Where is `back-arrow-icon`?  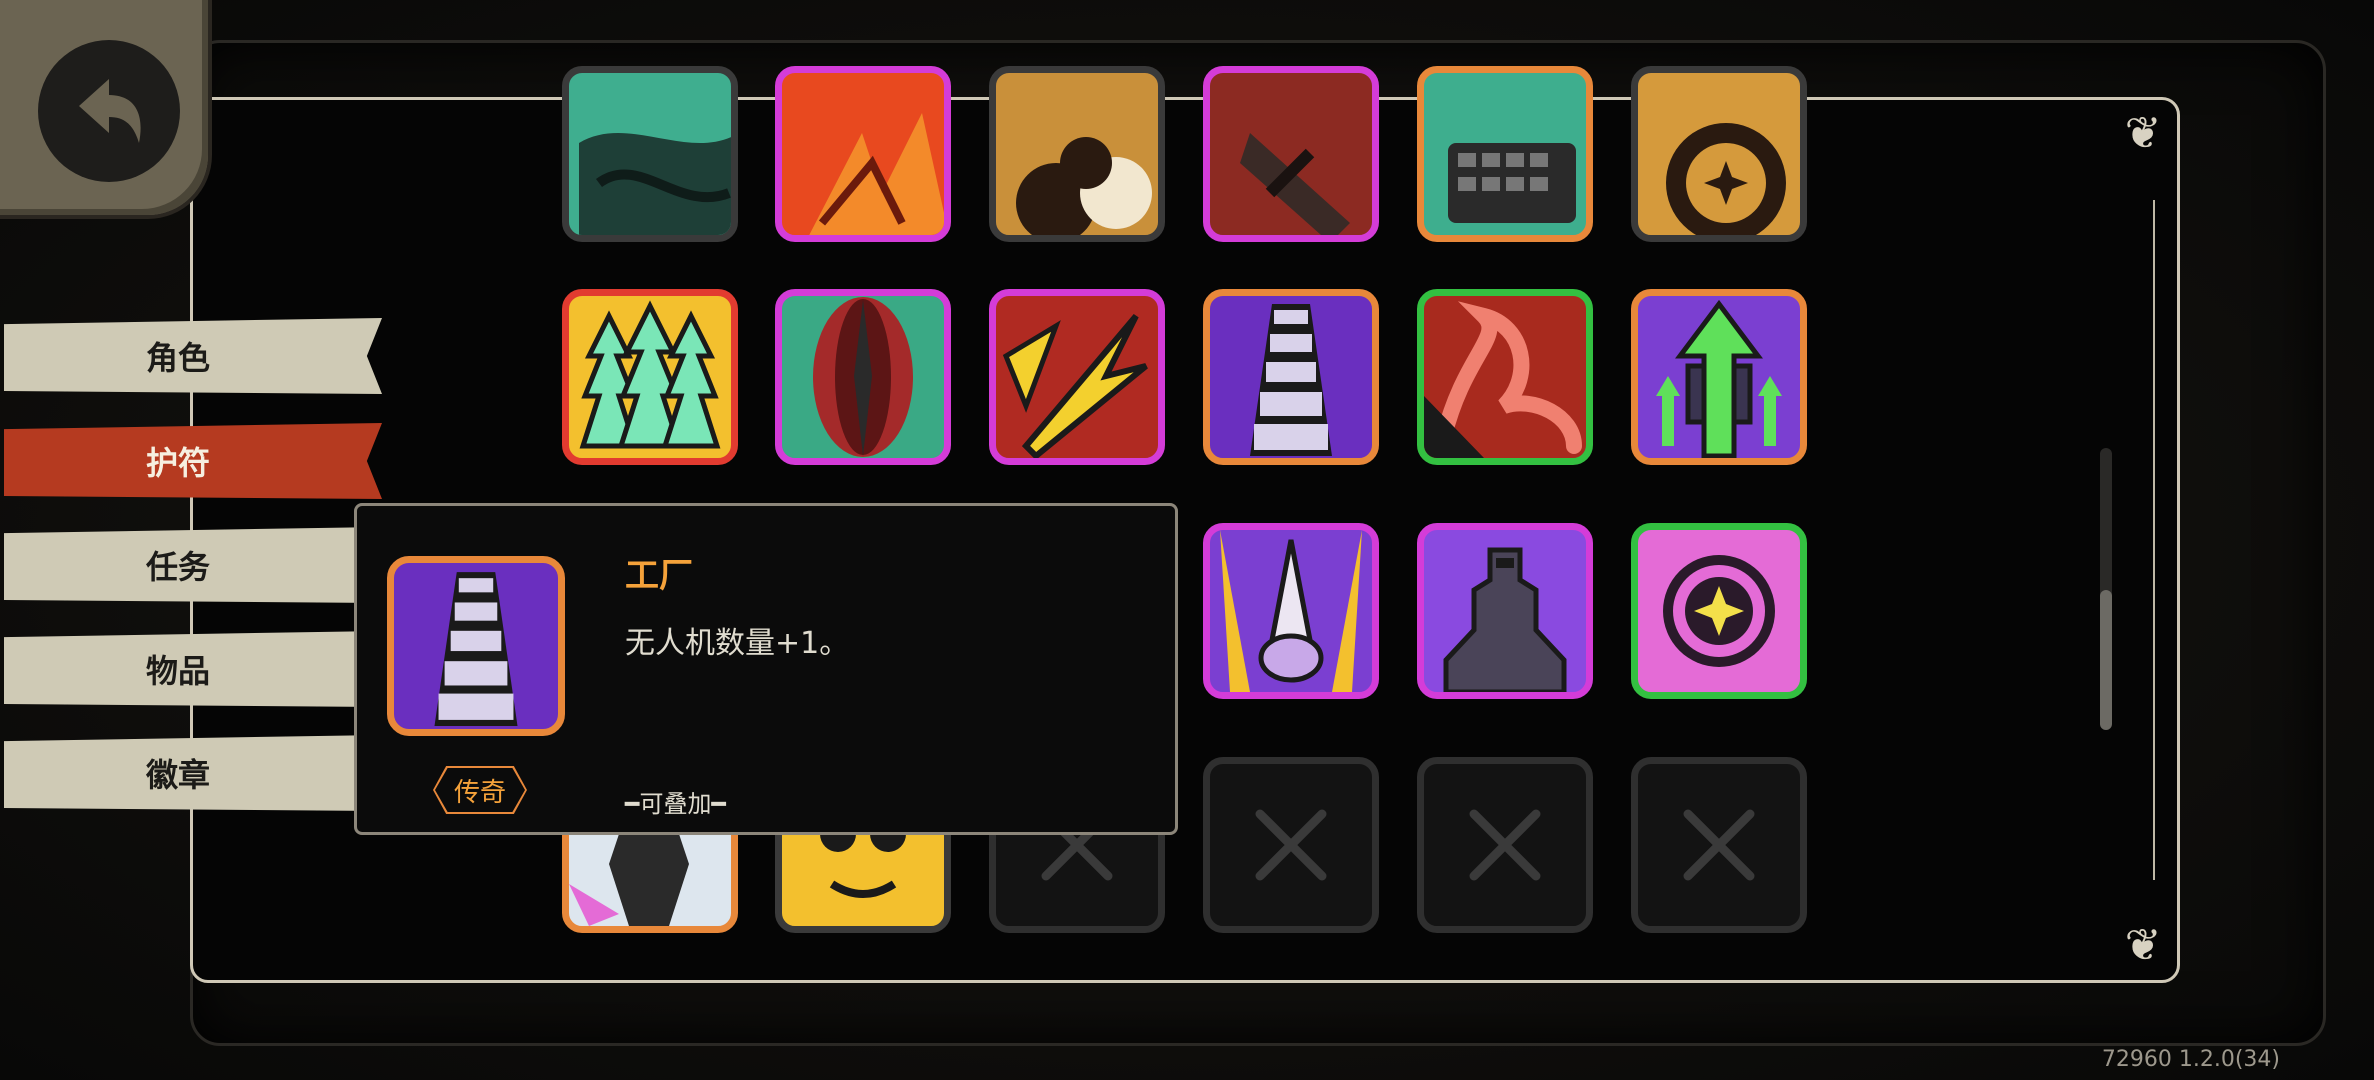 back-arrow-icon is located at coordinates (109, 111).